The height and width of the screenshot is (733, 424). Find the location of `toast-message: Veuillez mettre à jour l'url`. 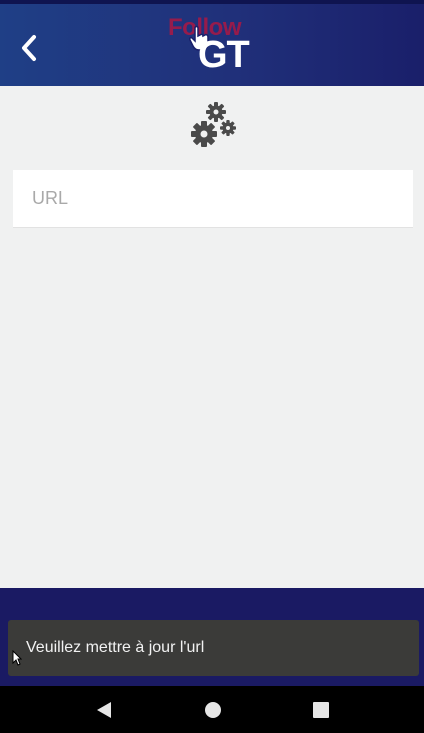

toast-message: Veuillez mettre à jour l'url is located at coordinates (213, 648).